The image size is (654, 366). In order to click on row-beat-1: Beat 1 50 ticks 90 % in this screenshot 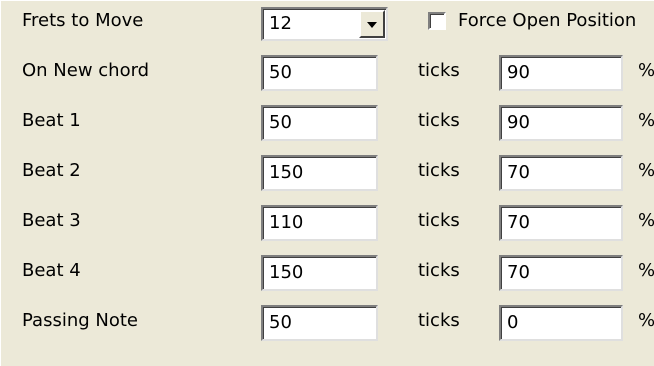, I will do `click(327, 123)`.